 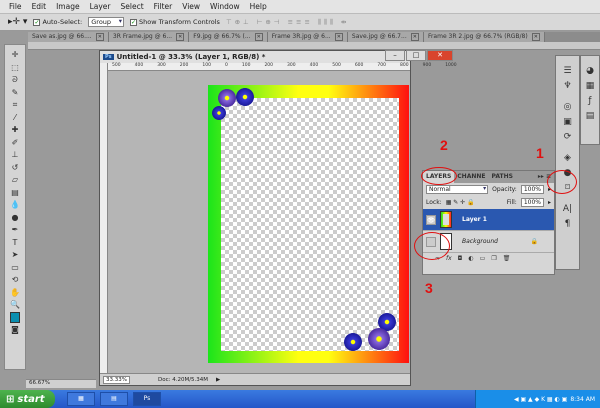 I want to click on mask-icon: ◘, so click(x=460, y=258).